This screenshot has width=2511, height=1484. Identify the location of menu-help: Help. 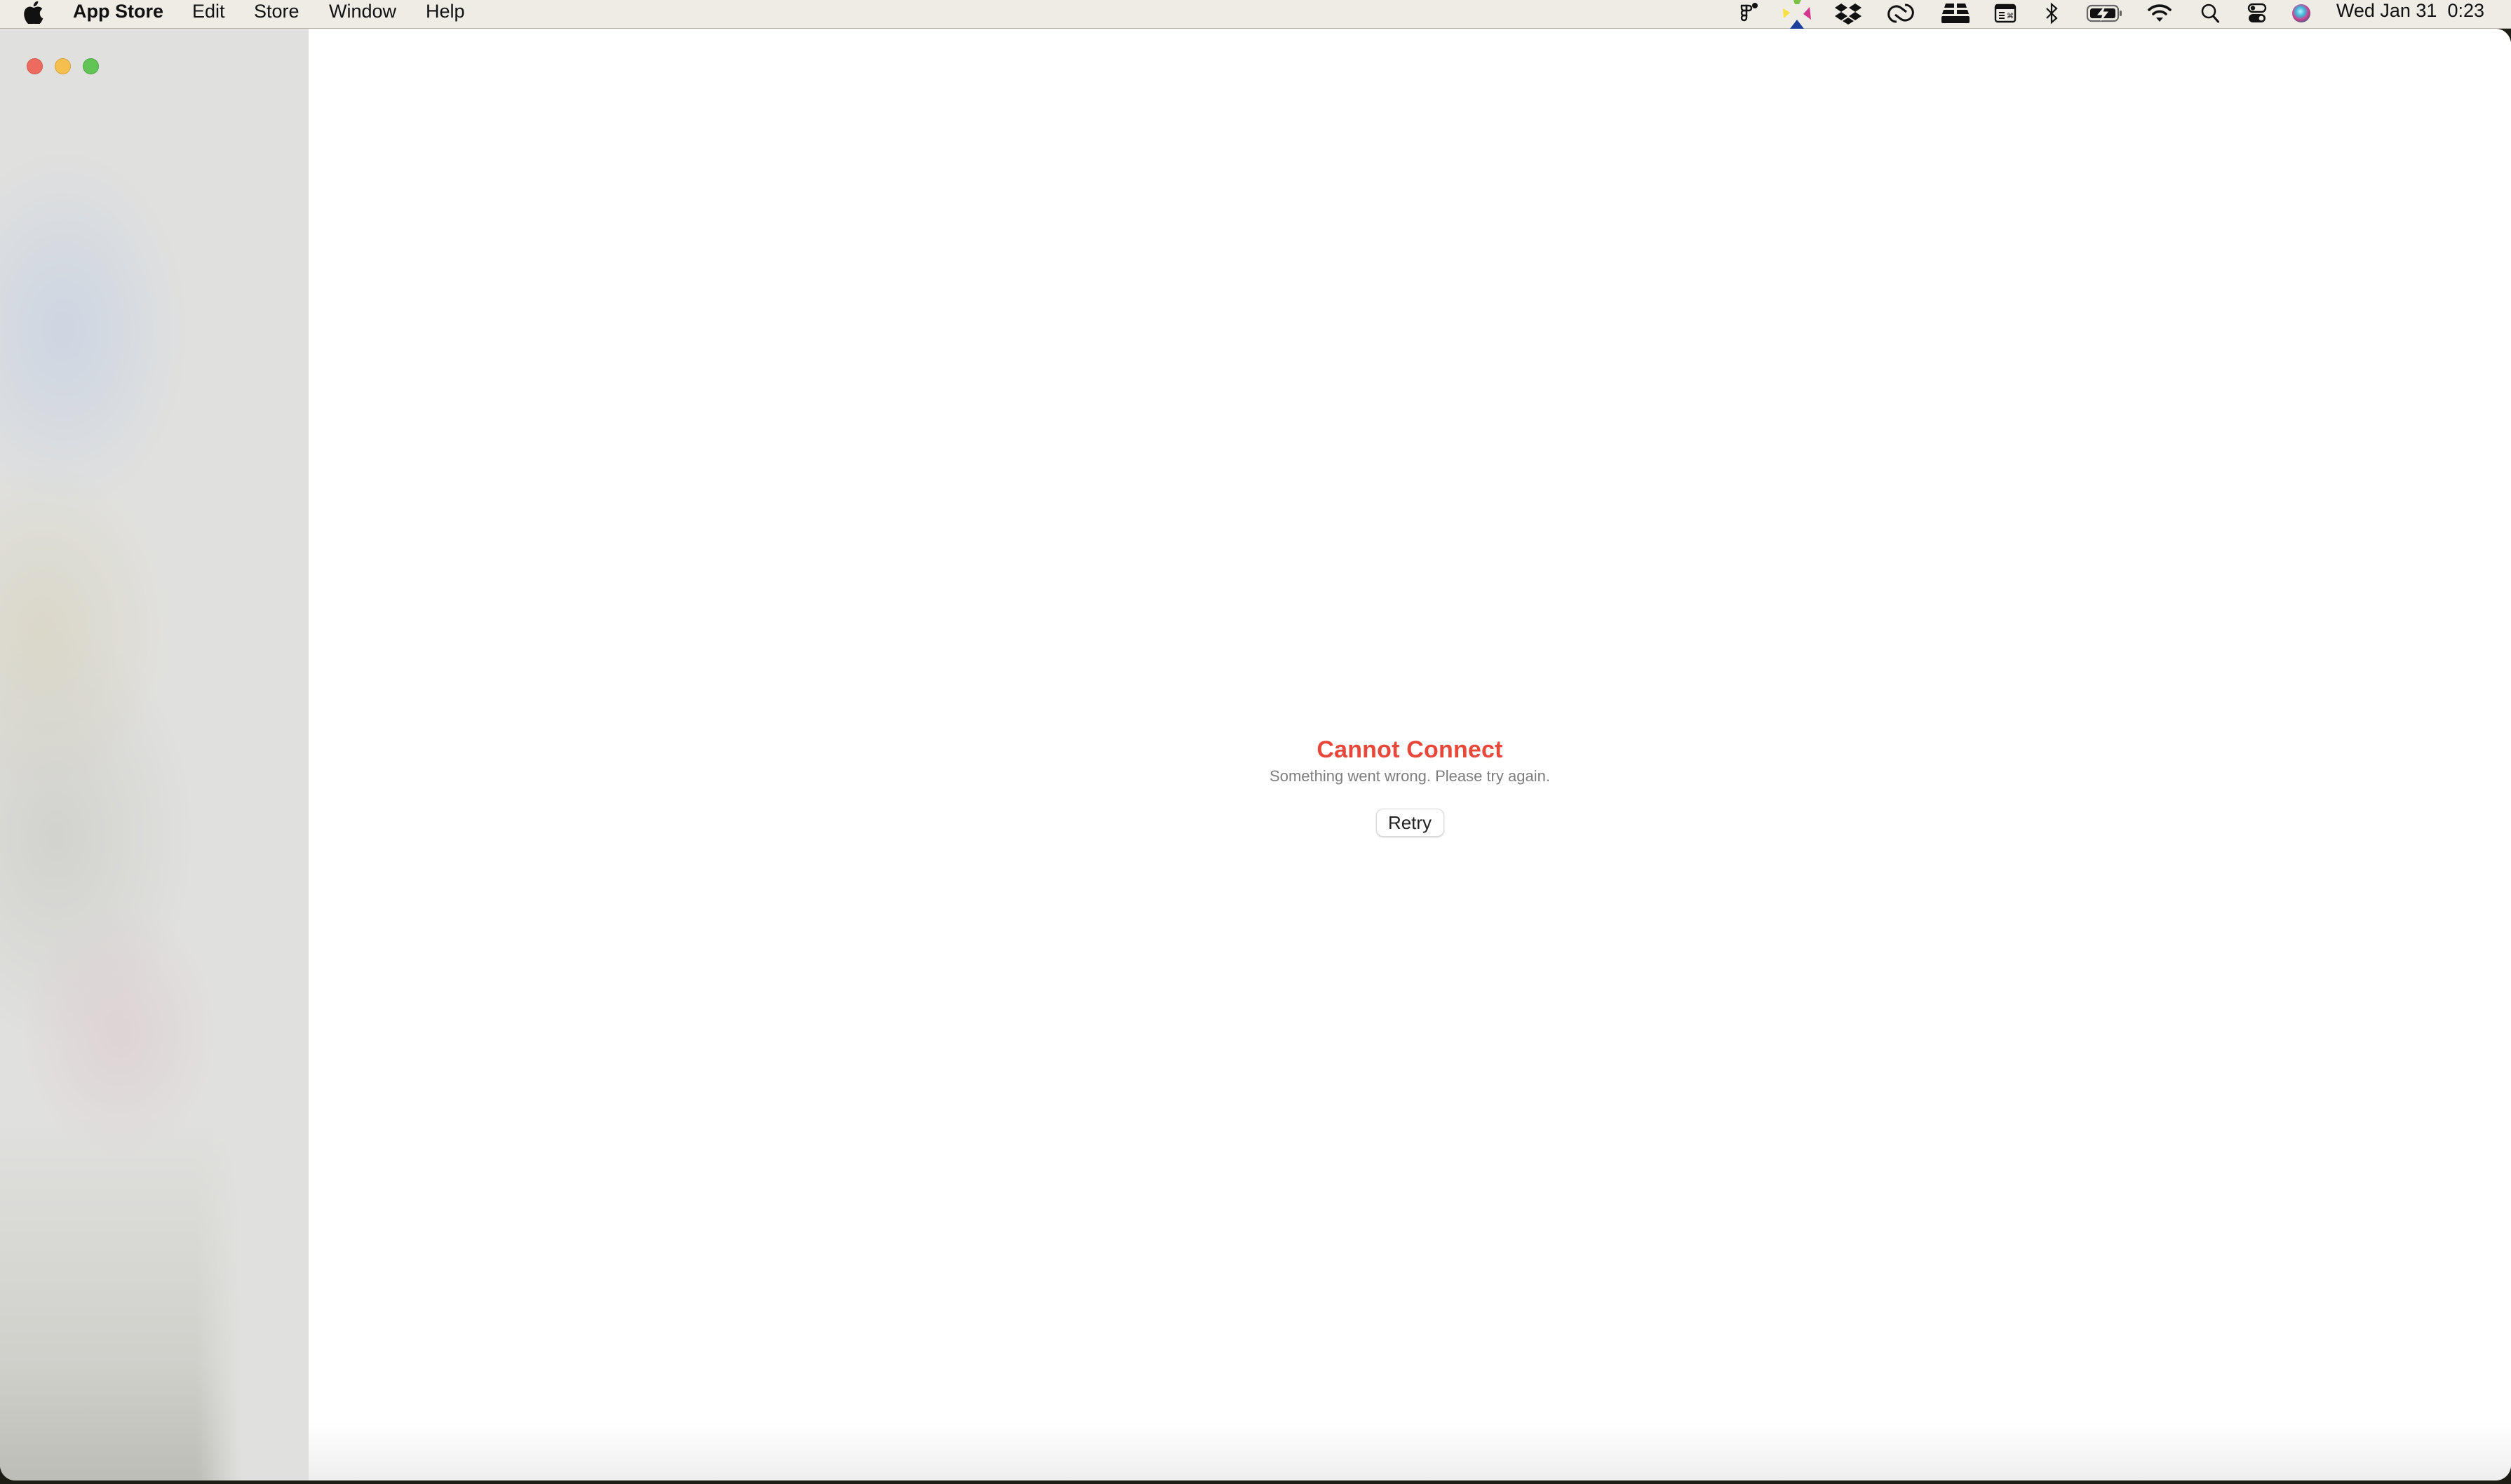
(446, 14).